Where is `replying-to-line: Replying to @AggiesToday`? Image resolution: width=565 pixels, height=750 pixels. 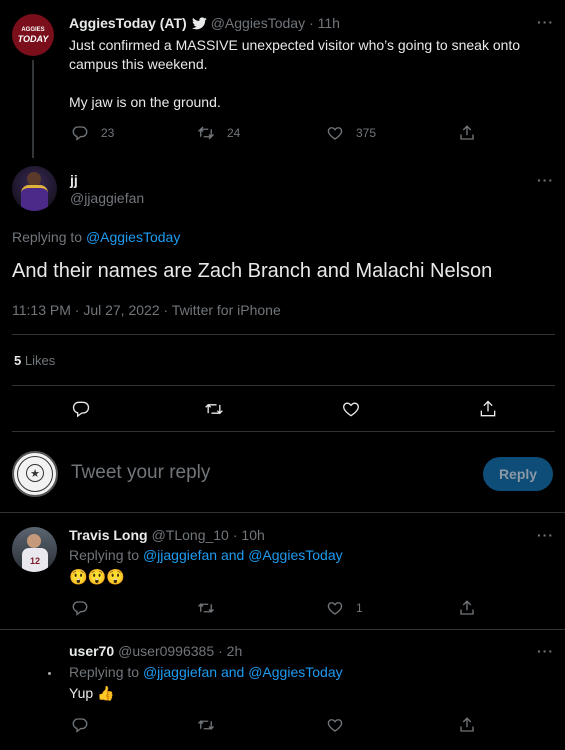
replying-to-line: Replying to @AggiesToday is located at coordinates (96, 237).